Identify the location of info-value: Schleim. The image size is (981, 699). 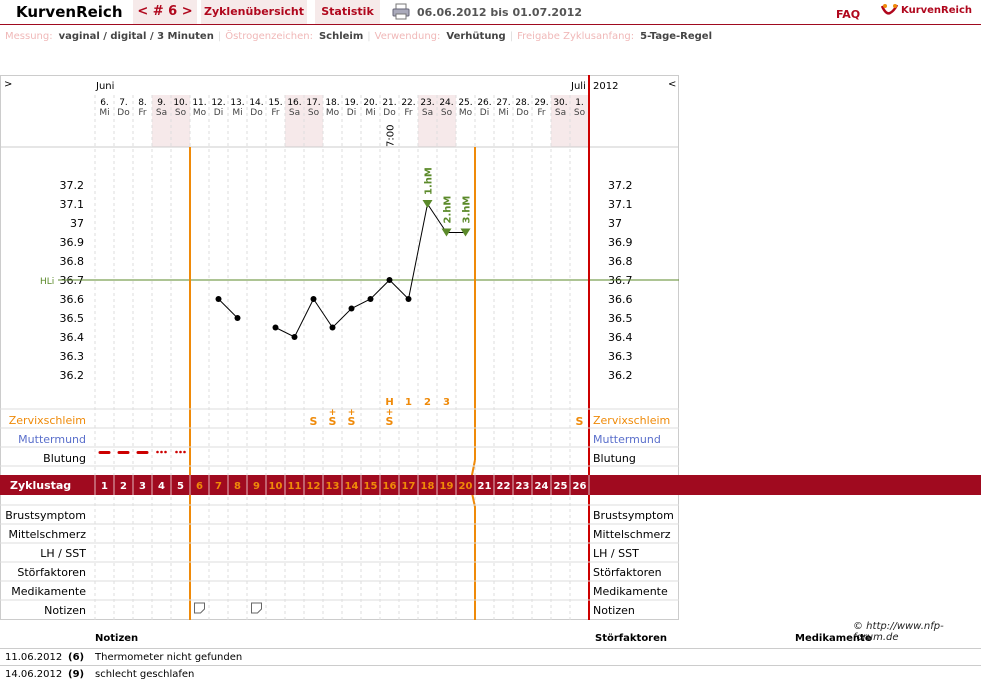
(341, 36).